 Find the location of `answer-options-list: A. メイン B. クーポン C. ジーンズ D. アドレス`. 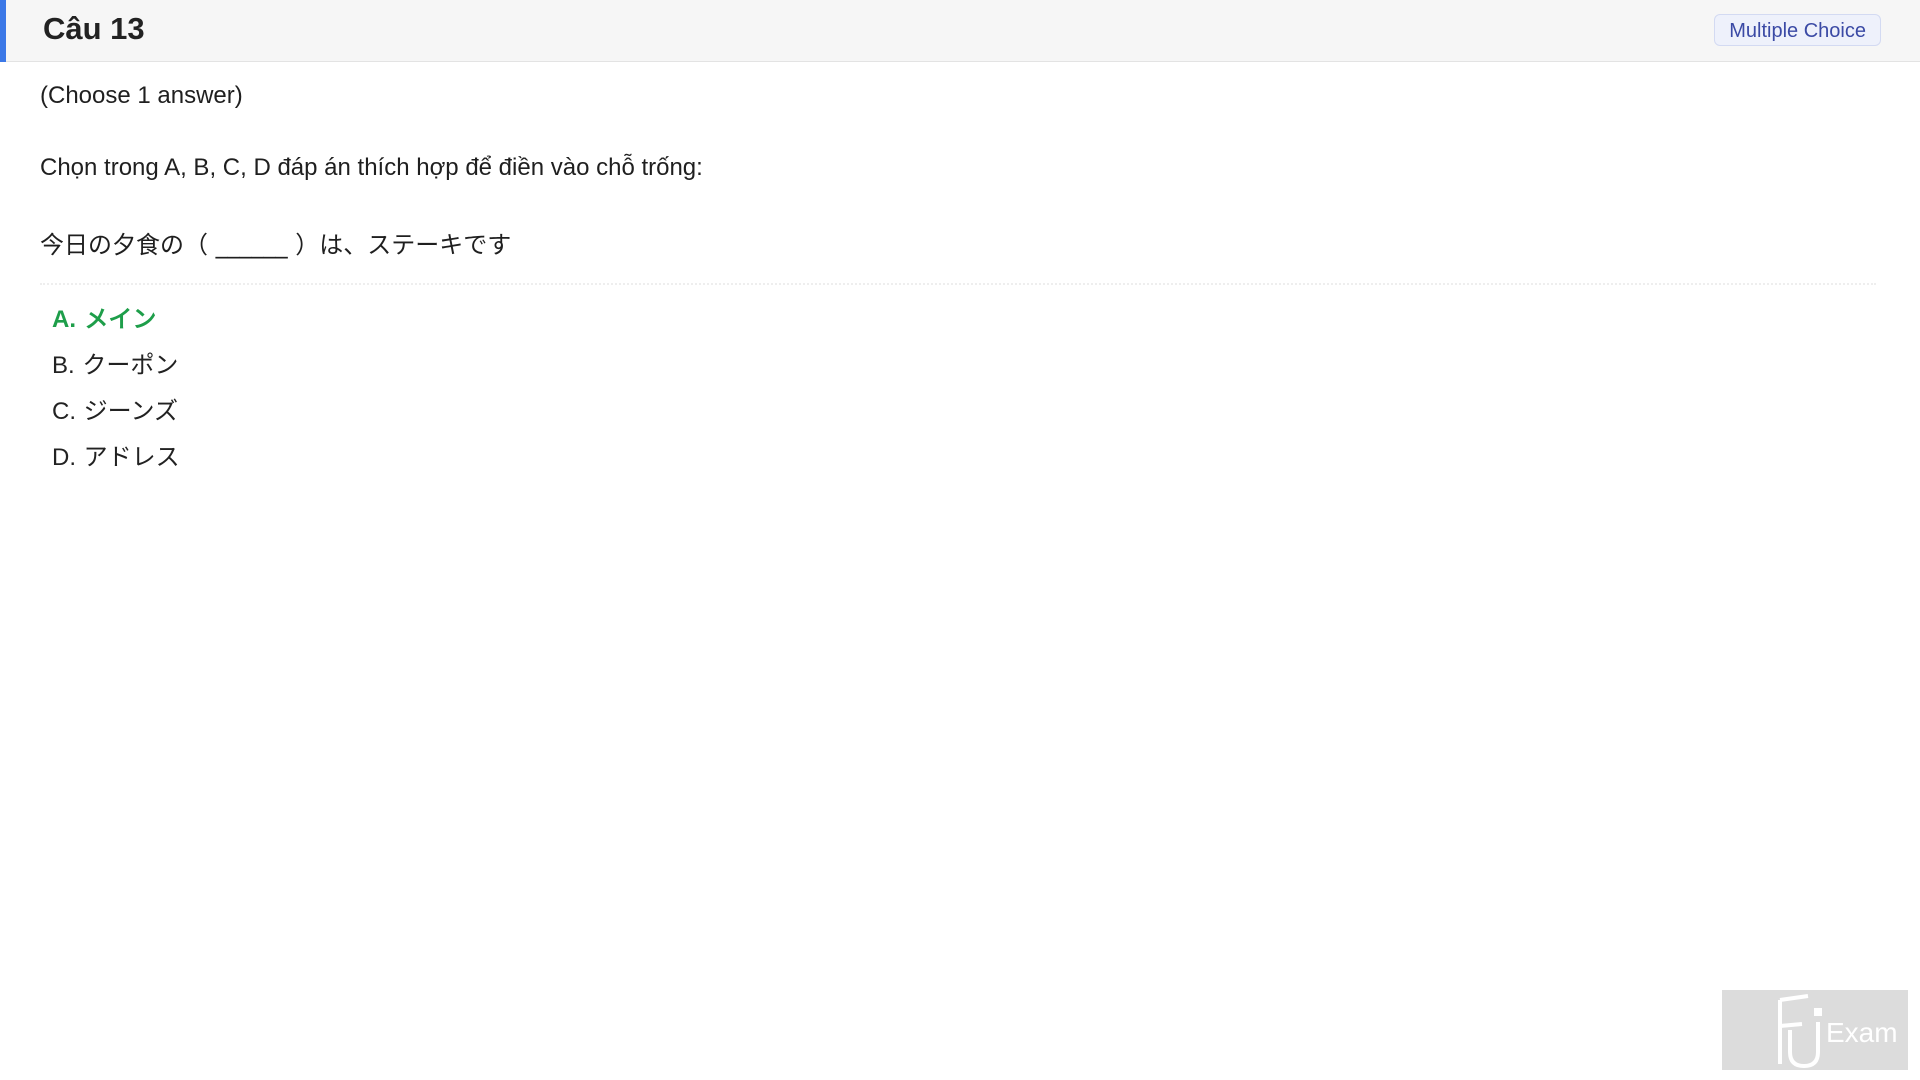

answer-options-list: A. メイン B. クーポン C. ジーンズ D. アドレス is located at coordinates (116, 388).